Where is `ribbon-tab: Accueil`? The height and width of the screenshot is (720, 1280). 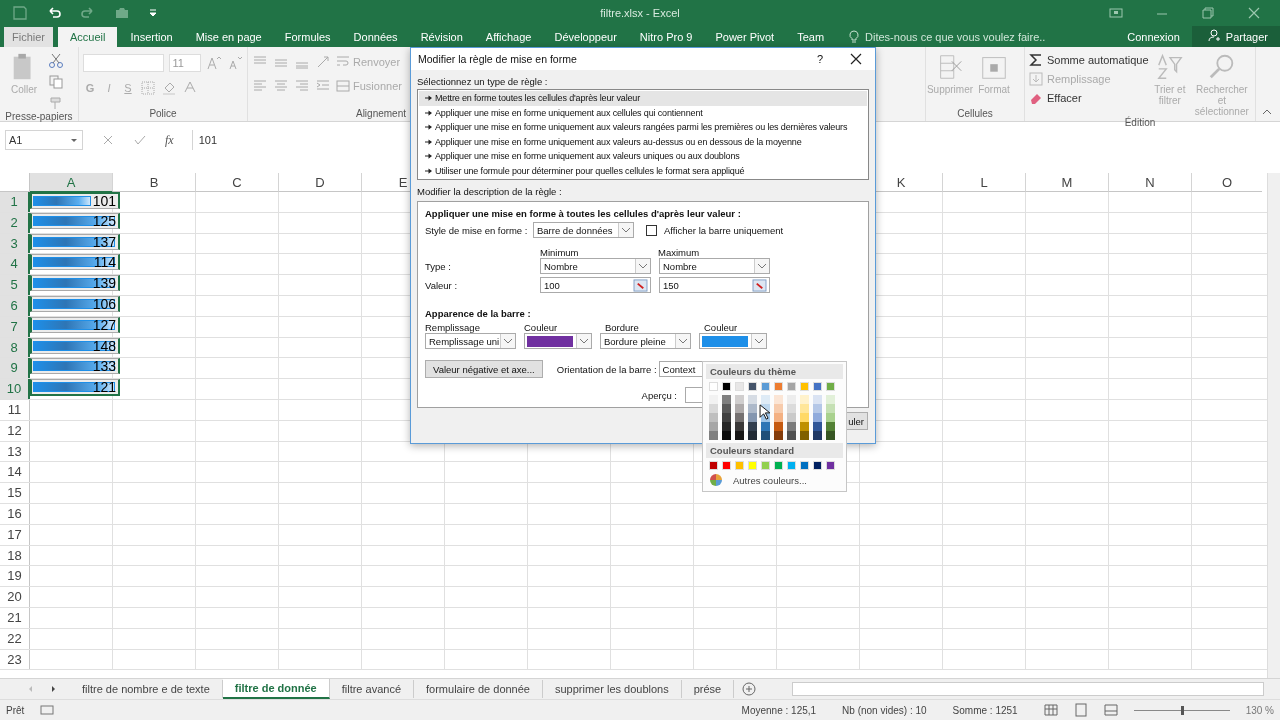 ribbon-tab: Accueil is located at coordinates (88, 37).